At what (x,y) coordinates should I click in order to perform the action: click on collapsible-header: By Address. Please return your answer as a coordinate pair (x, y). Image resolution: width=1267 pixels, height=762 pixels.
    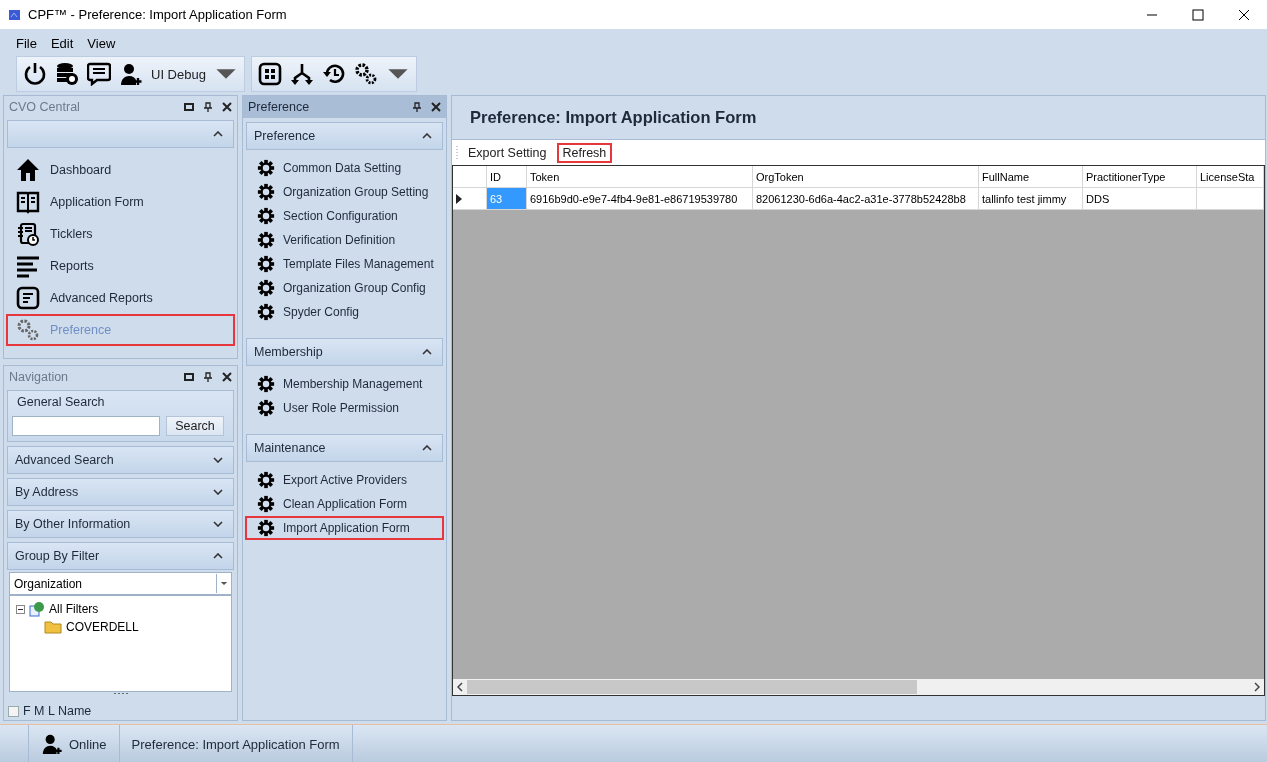
    Looking at the image, I should click on (120, 492).